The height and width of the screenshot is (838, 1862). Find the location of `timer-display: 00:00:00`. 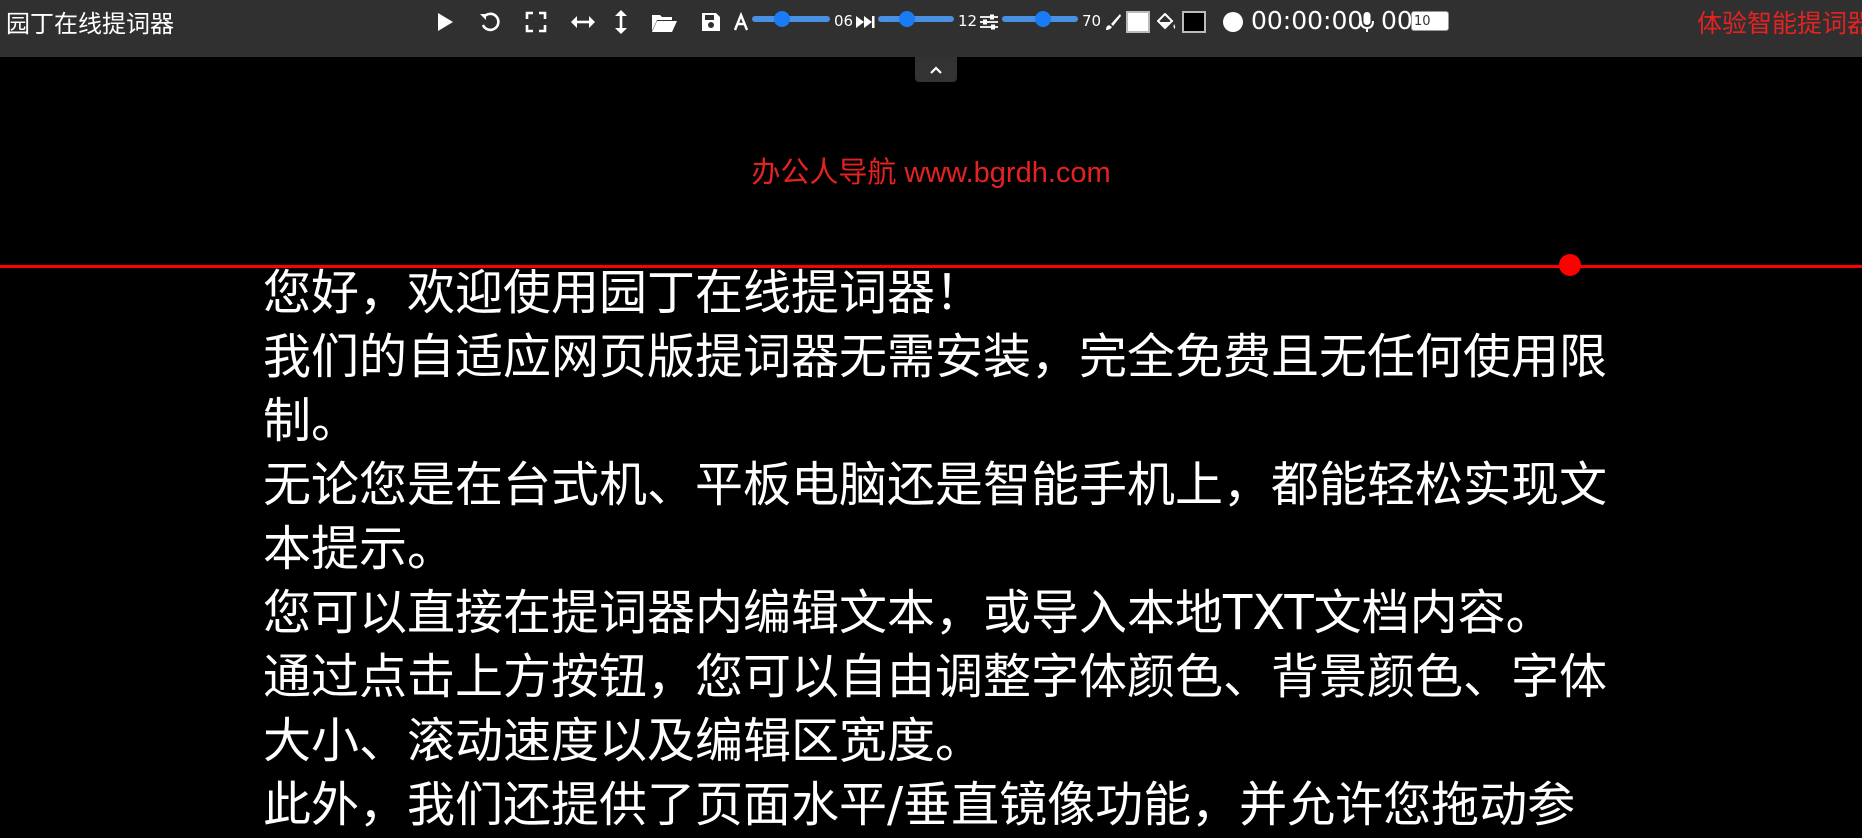

timer-display: 00:00:00 is located at coordinates (1307, 20).